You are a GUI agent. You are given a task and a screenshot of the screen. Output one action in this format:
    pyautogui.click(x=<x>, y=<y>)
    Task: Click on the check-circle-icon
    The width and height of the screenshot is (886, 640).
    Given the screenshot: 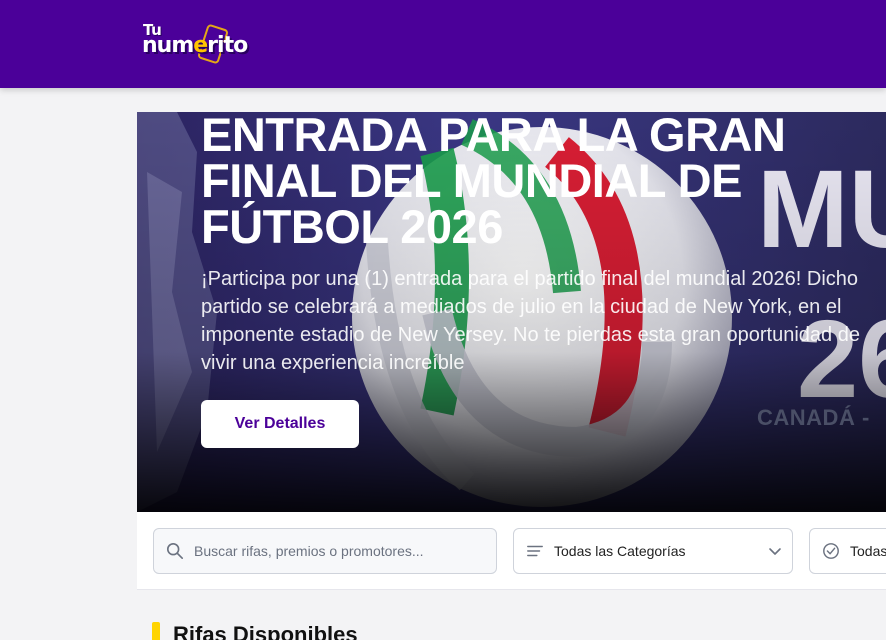 What is the action you would take?
    pyautogui.click(x=831, y=551)
    